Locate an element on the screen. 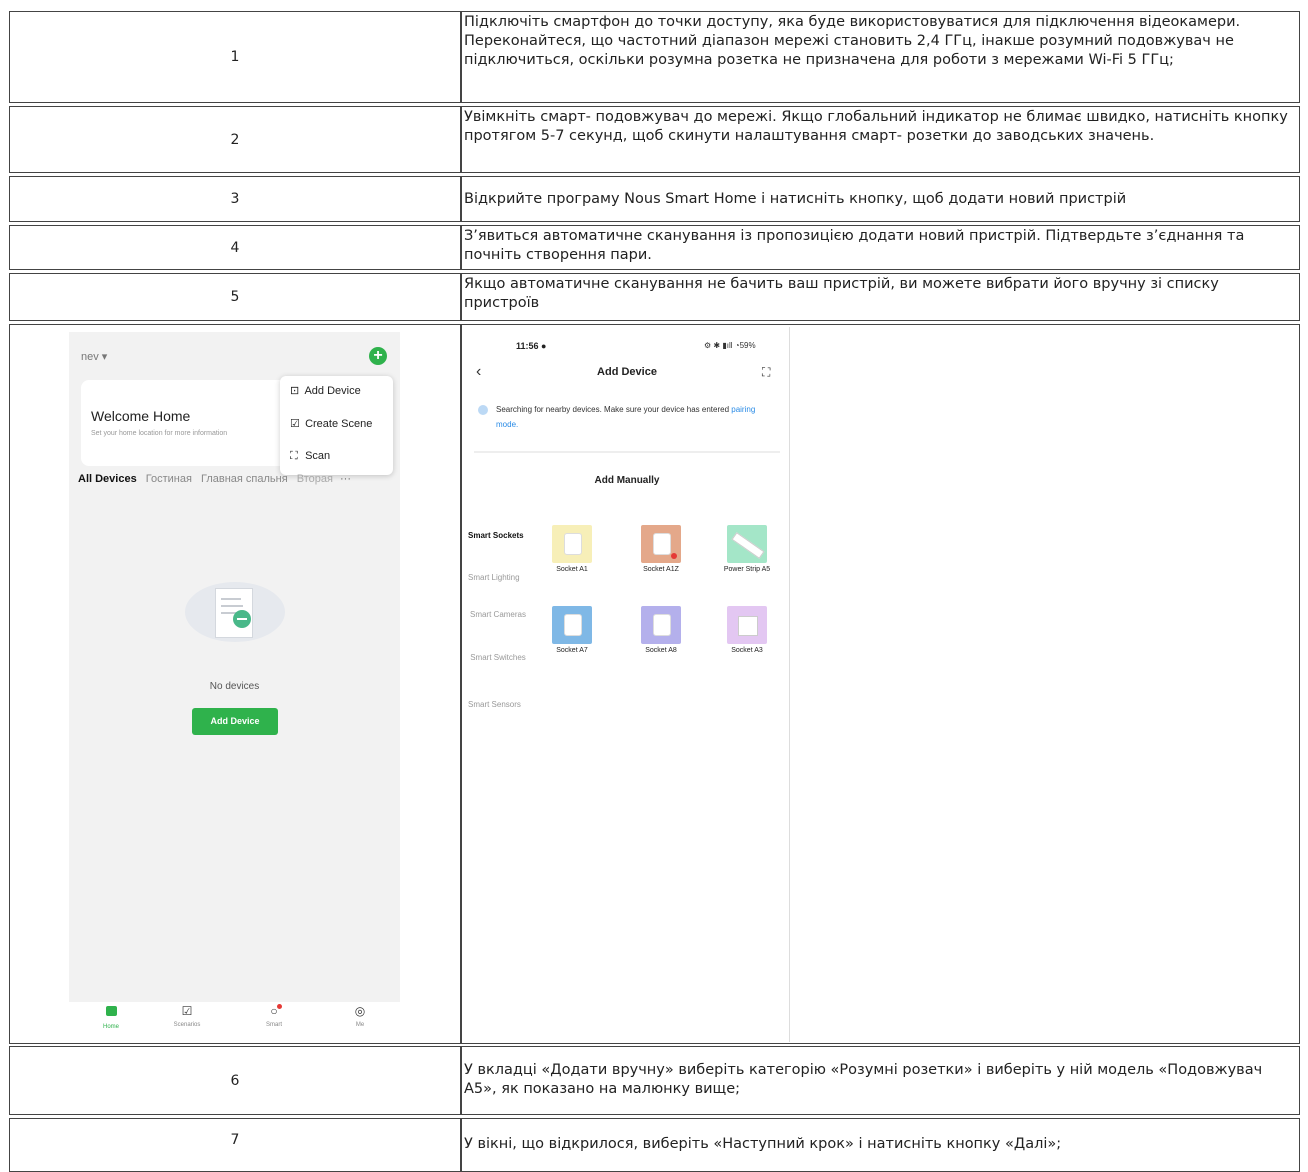 The height and width of the screenshot is (1172, 1308). scenarios-icon: ☑ is located at coordinates (187, 1011).